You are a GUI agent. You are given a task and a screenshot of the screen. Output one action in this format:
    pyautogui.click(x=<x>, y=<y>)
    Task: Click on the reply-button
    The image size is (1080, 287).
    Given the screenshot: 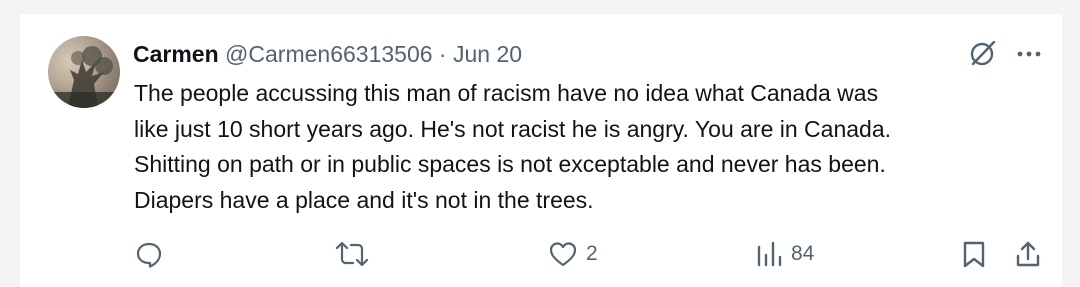 What is the action you would take?
    pyautogui.click(x=153, y=254)
    